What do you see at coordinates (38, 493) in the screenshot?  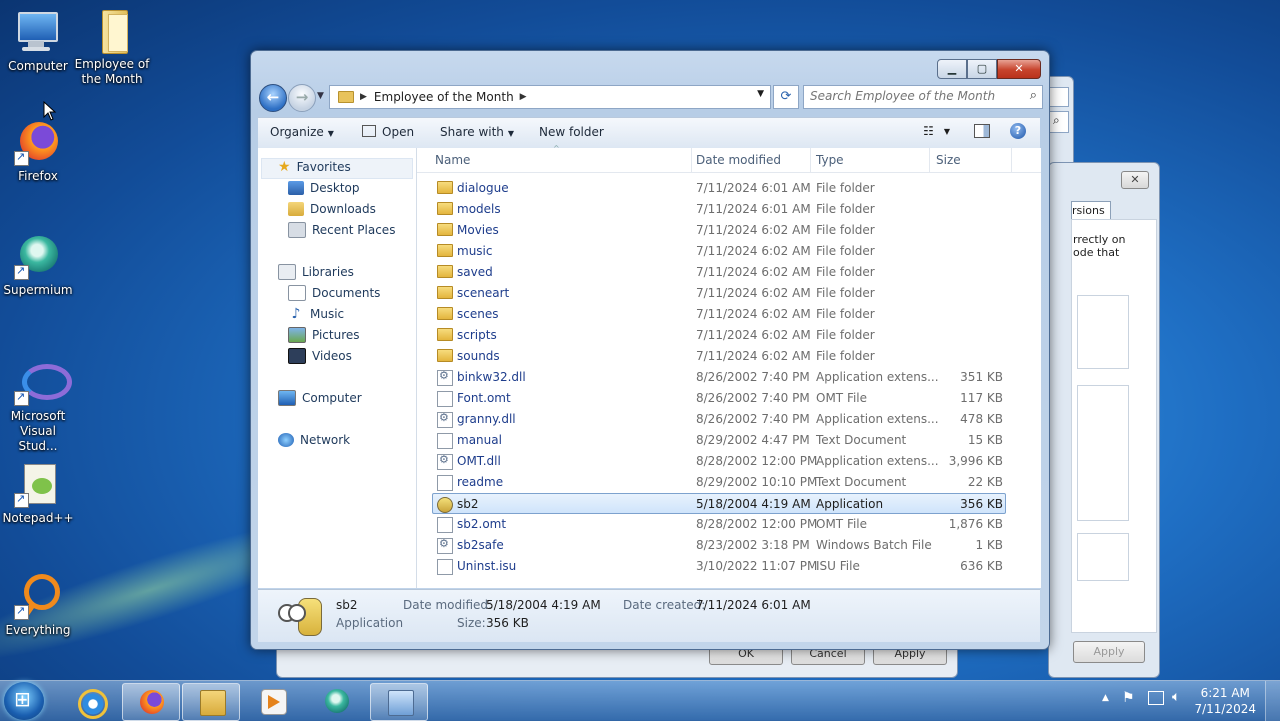 I see `desktop-icon-notepad-plus-plus: Notepad++` at bounding box center [38, 493].